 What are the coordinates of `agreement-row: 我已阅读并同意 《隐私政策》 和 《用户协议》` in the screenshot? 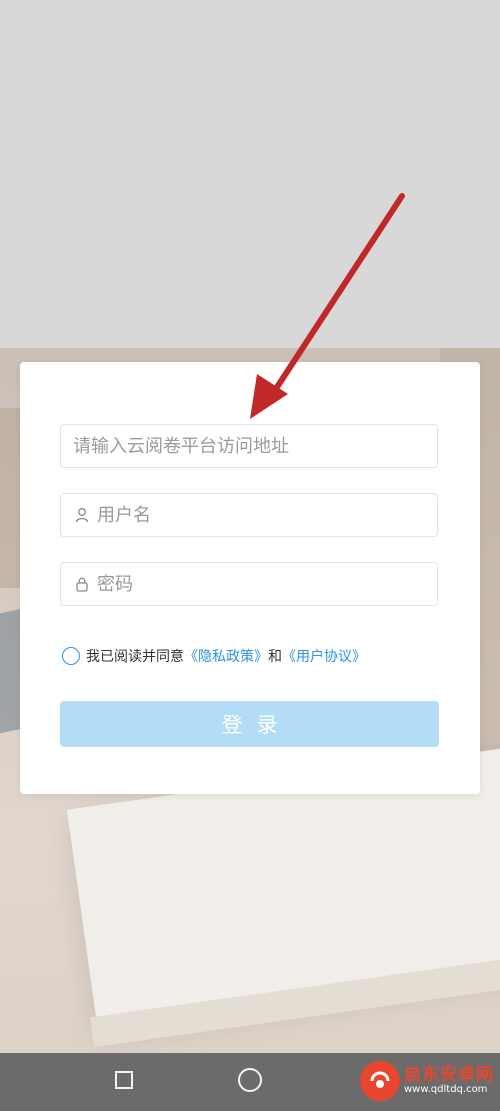 It's located at (214, 656).